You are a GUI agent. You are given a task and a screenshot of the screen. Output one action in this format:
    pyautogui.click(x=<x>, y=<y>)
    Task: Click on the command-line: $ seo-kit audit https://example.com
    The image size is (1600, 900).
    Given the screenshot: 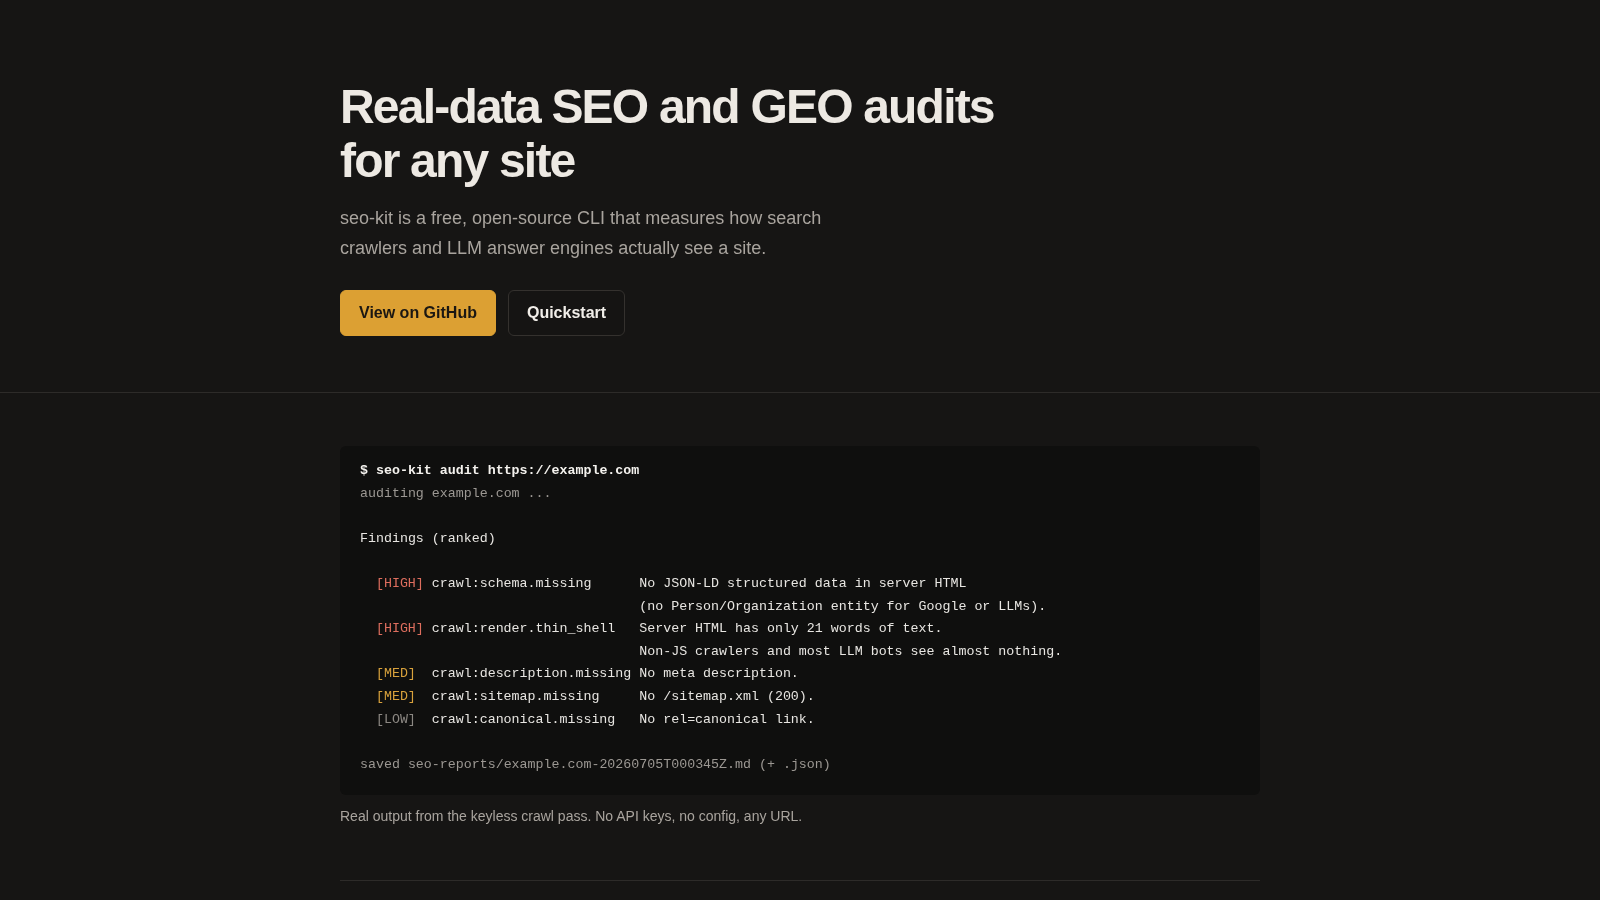 What is the action you would take?
    pyautogui.click(x=500, y=471)
    